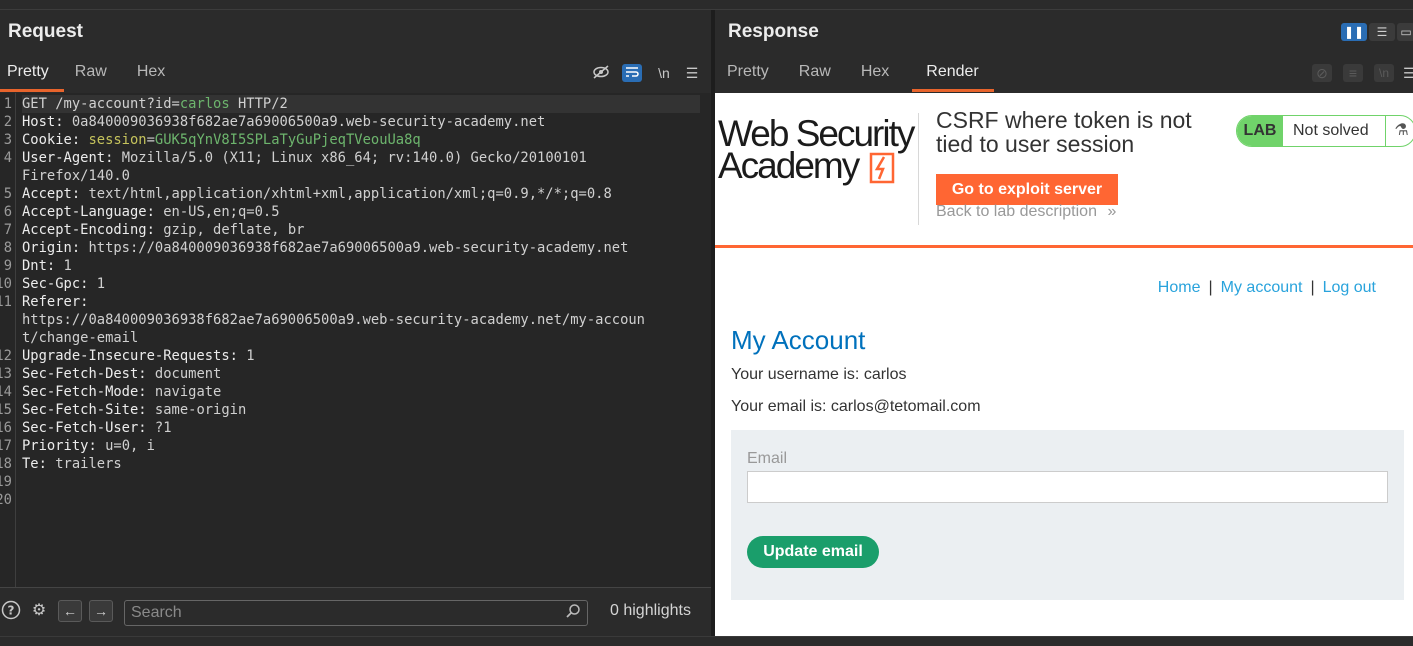 Image resolution: width=1413 pixels, height=646 pixels. Describe the element at coordinates (1064, 246) in the screenshot. I see `header-divider` at that location.